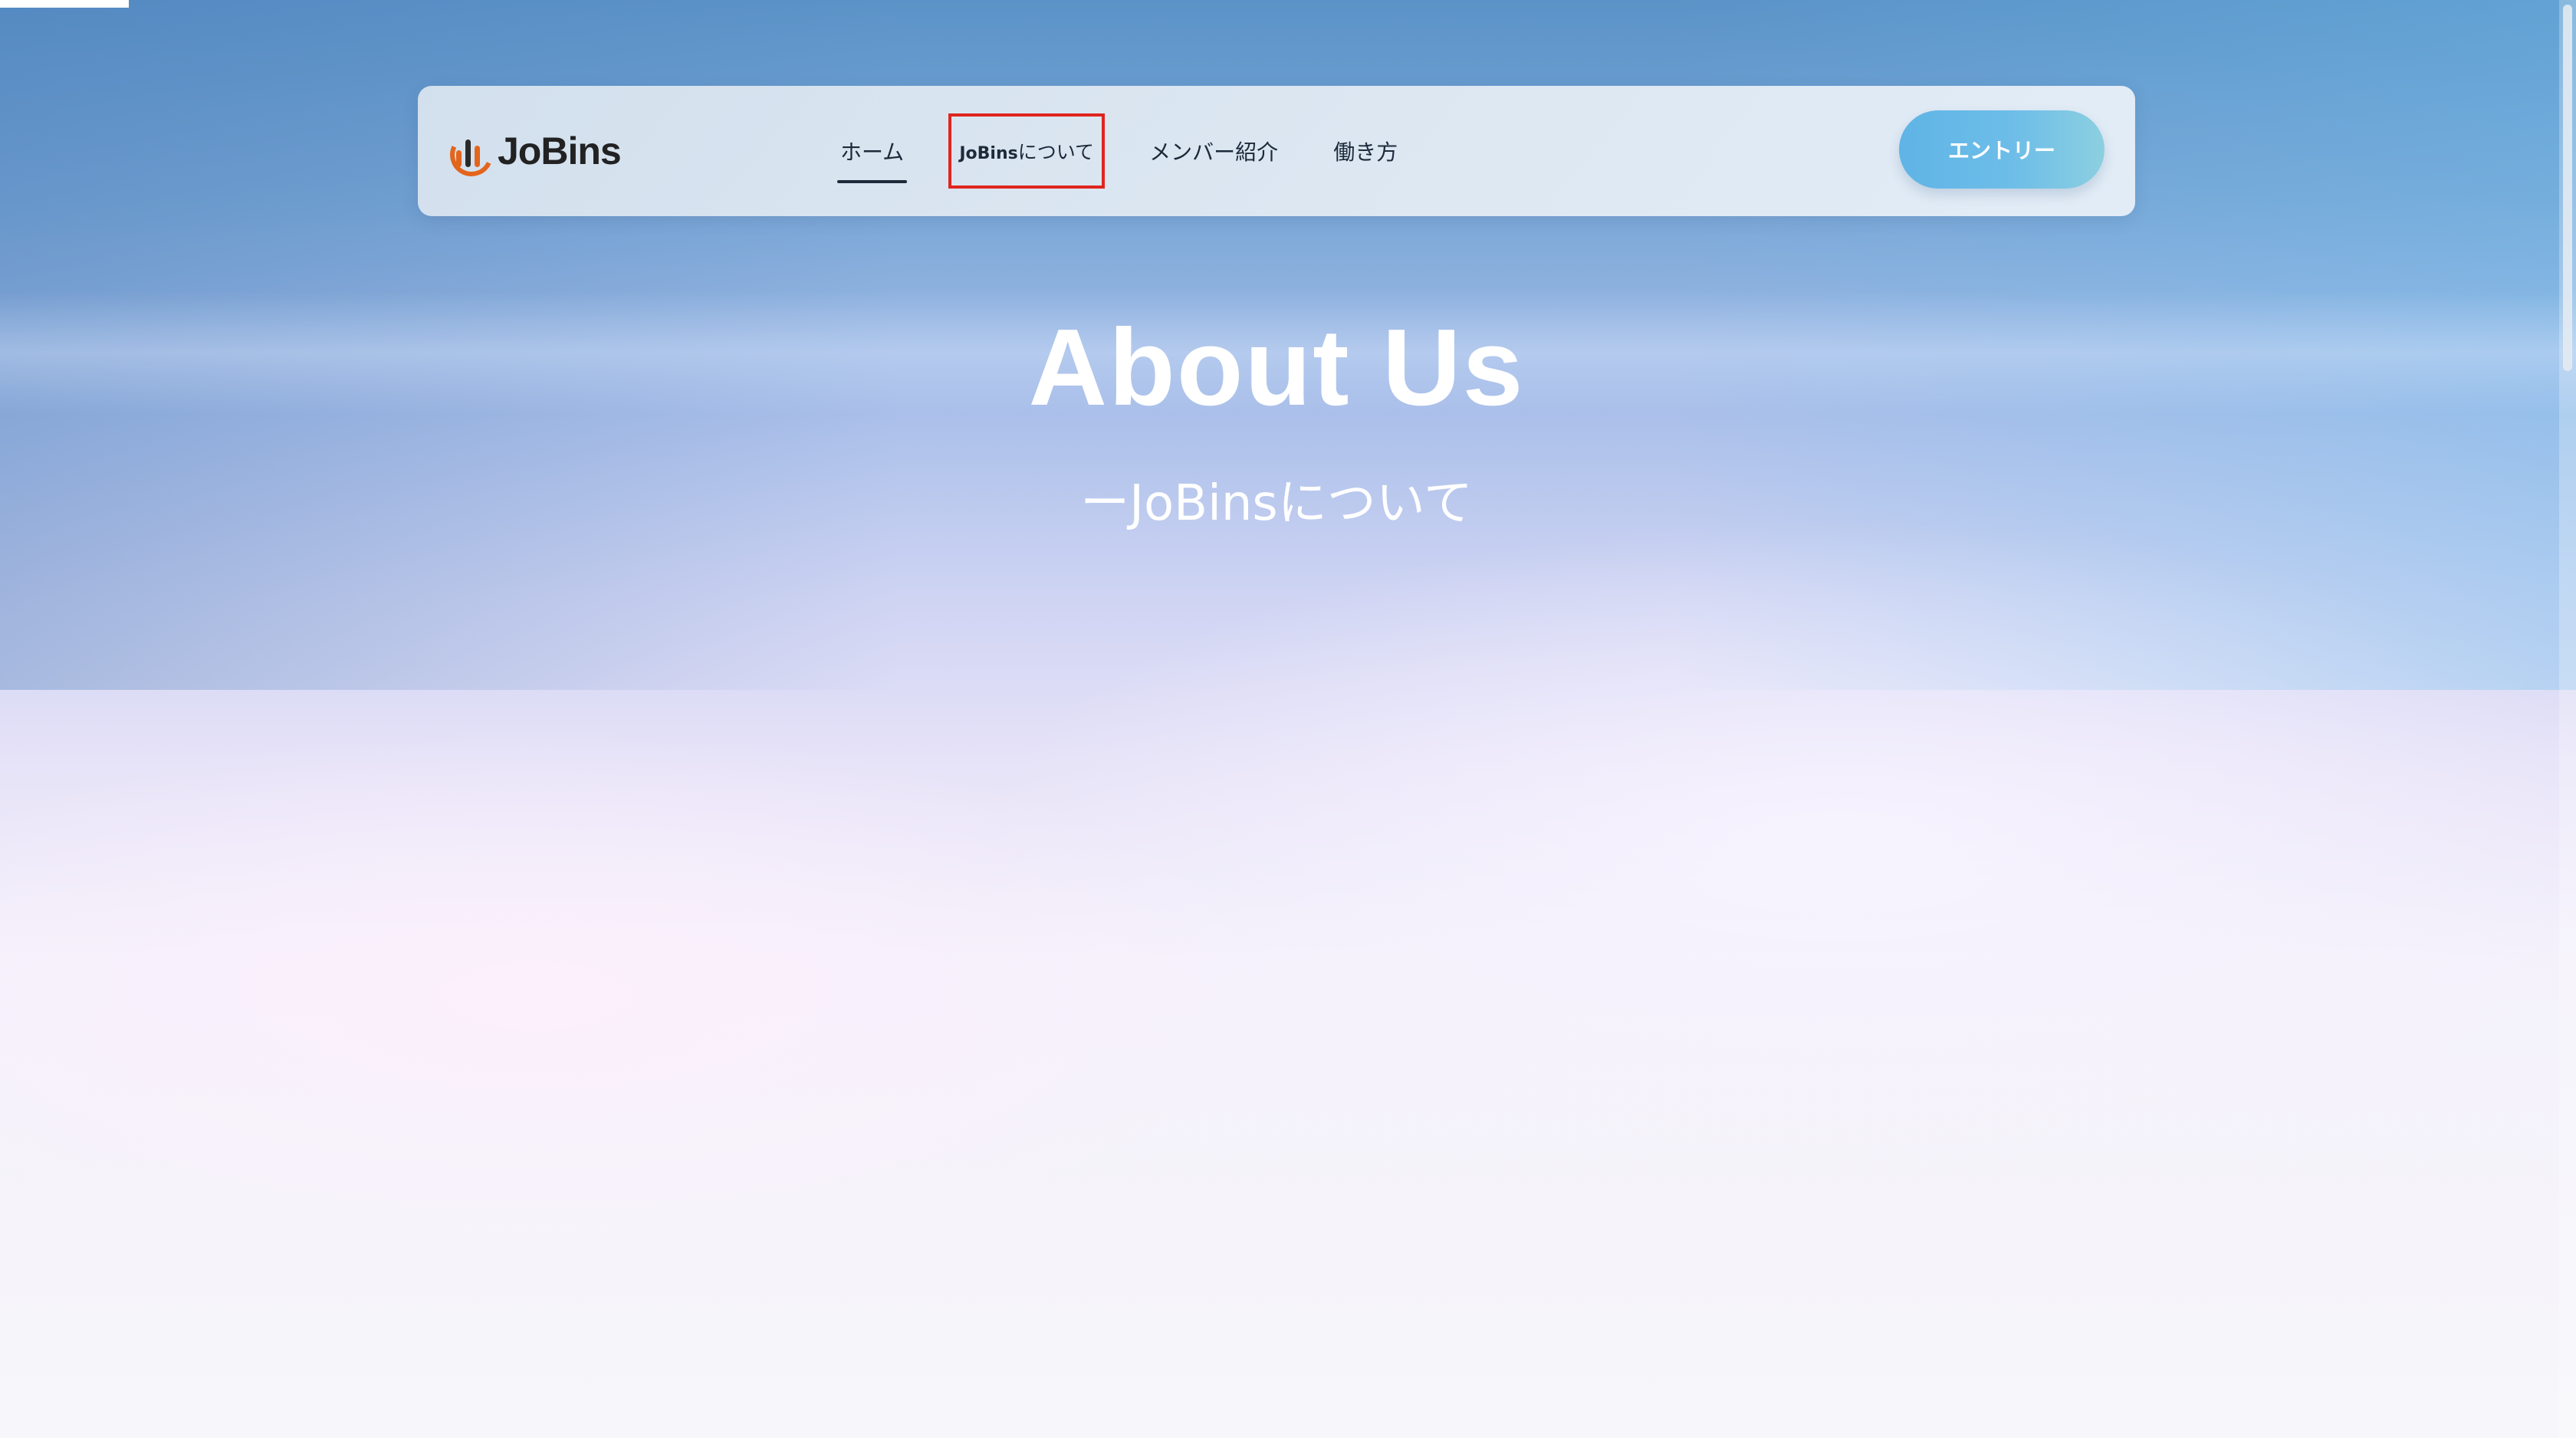 This screenshot has height=1438, width=2576. I want to click on scrollbar-thumb, so click(2568, 188).